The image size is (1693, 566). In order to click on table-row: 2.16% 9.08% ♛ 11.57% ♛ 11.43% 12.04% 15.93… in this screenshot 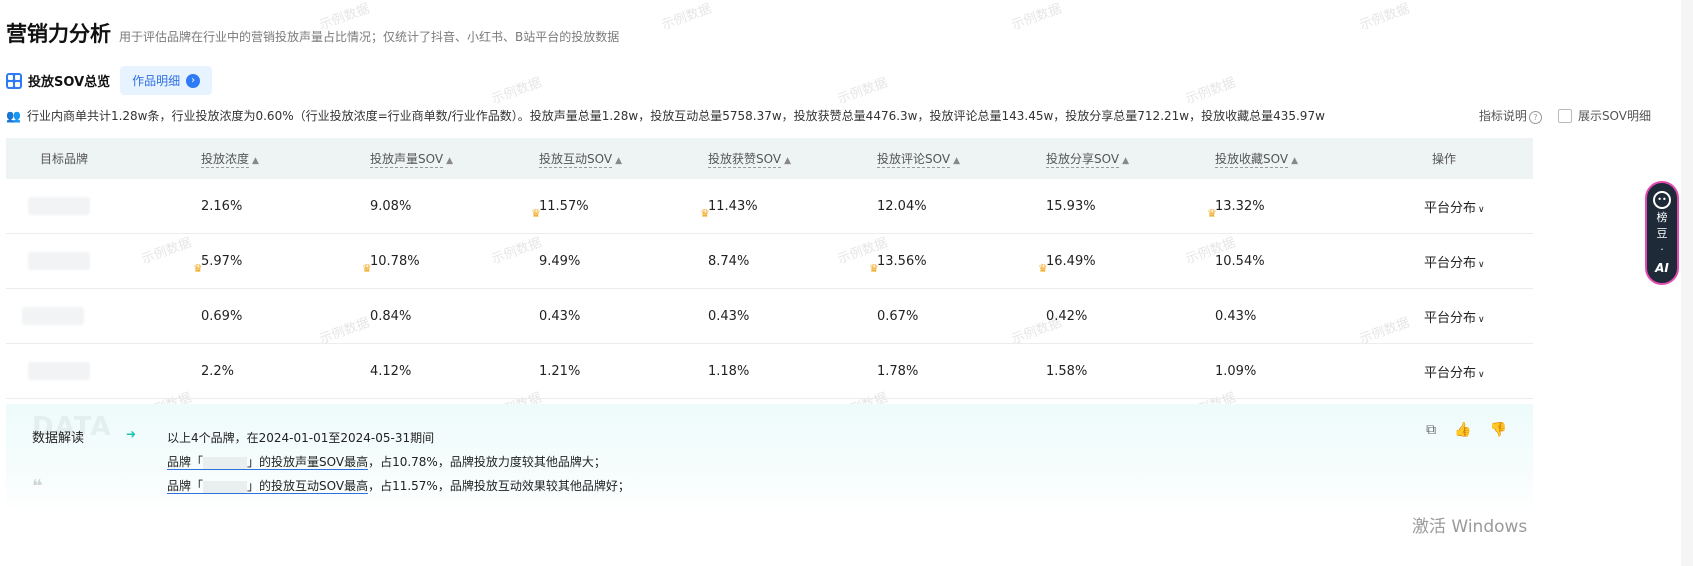, I will do `click(769, 206)`.